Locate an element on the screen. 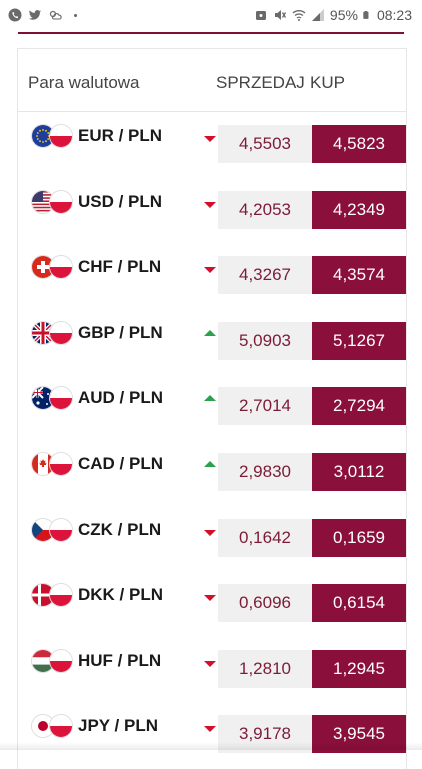 The image size is (422, 769). table-row: EUR / PLN 4,5503 4,5823 is located at coordinates (212, 143).